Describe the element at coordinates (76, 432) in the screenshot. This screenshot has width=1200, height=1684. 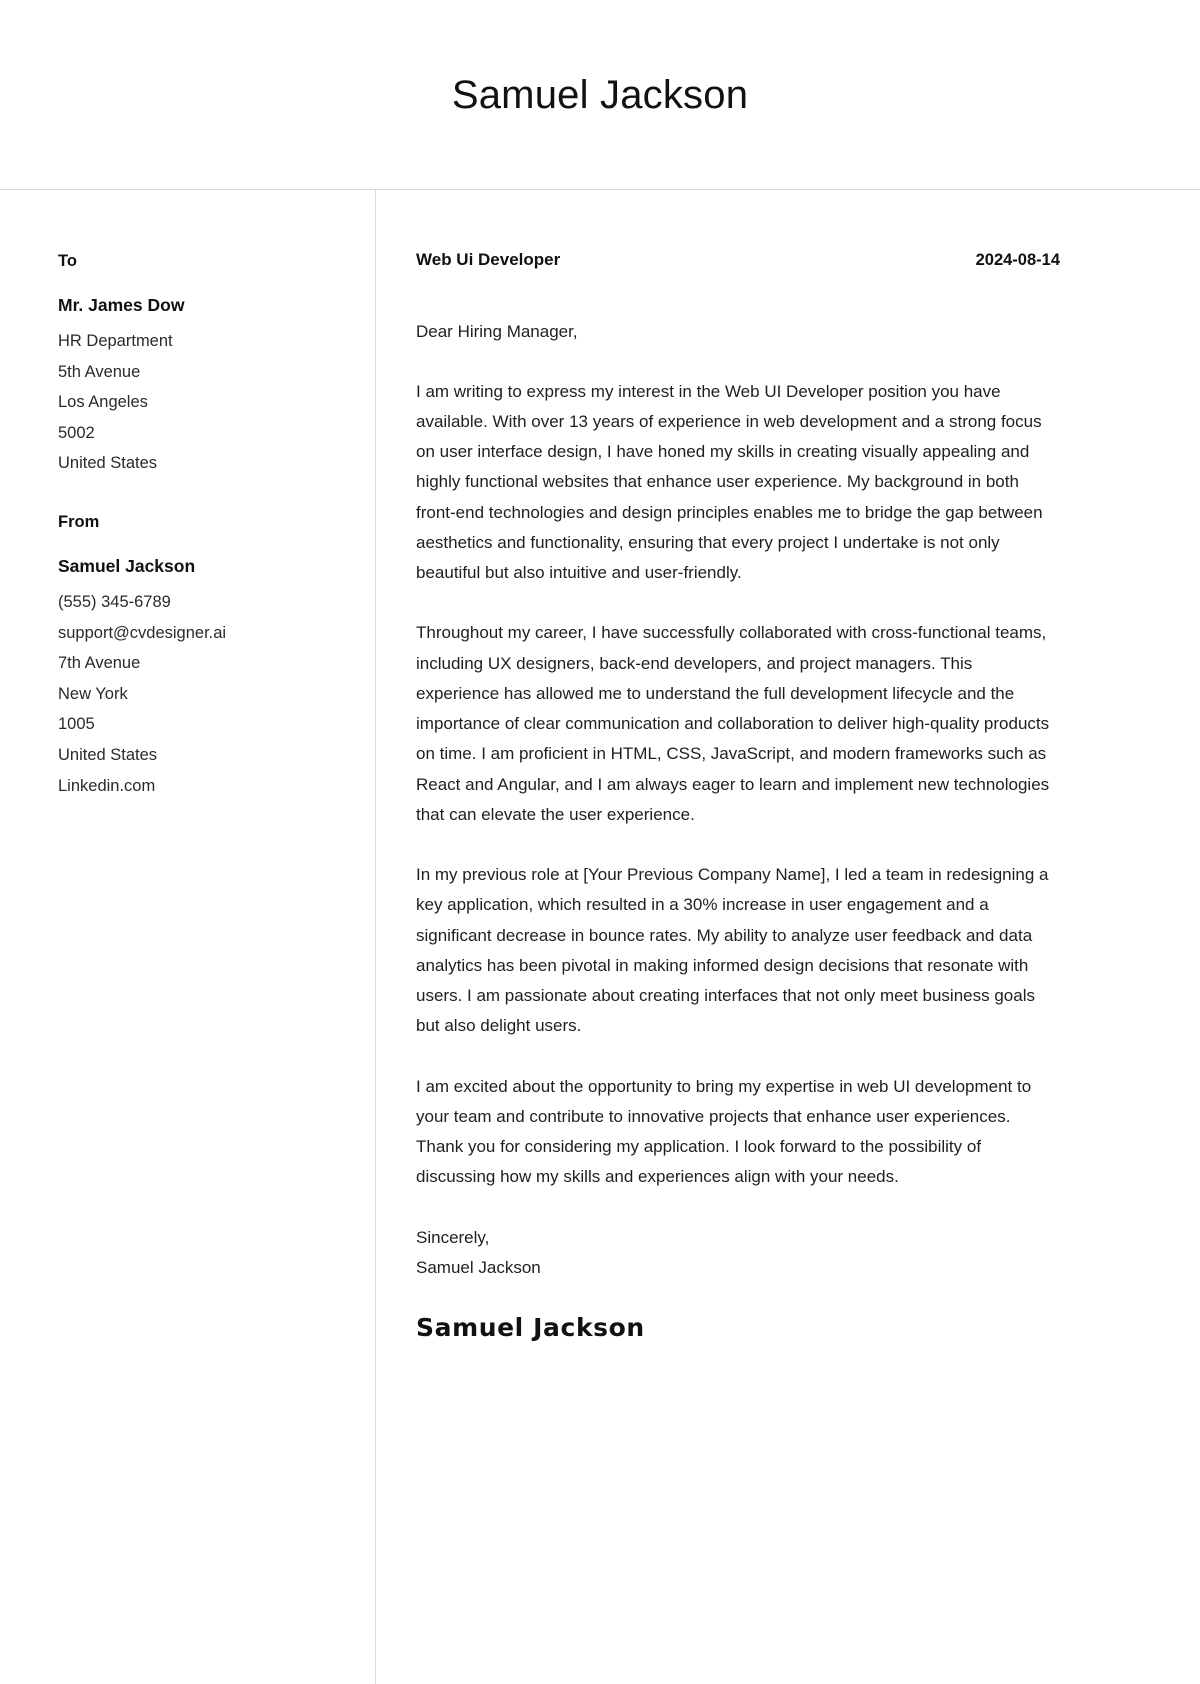
I see `recipient-line: 5002` at that location.